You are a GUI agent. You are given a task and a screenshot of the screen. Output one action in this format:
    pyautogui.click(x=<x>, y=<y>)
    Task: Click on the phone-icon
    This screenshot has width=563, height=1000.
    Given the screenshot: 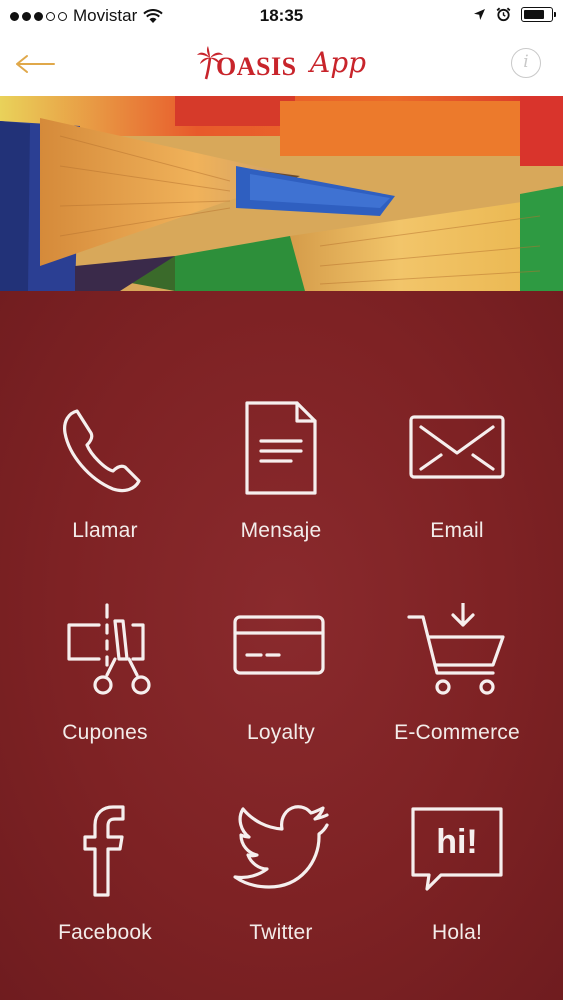 What is the action you would take?
    pyautogui.click(x=102, y=451)
    